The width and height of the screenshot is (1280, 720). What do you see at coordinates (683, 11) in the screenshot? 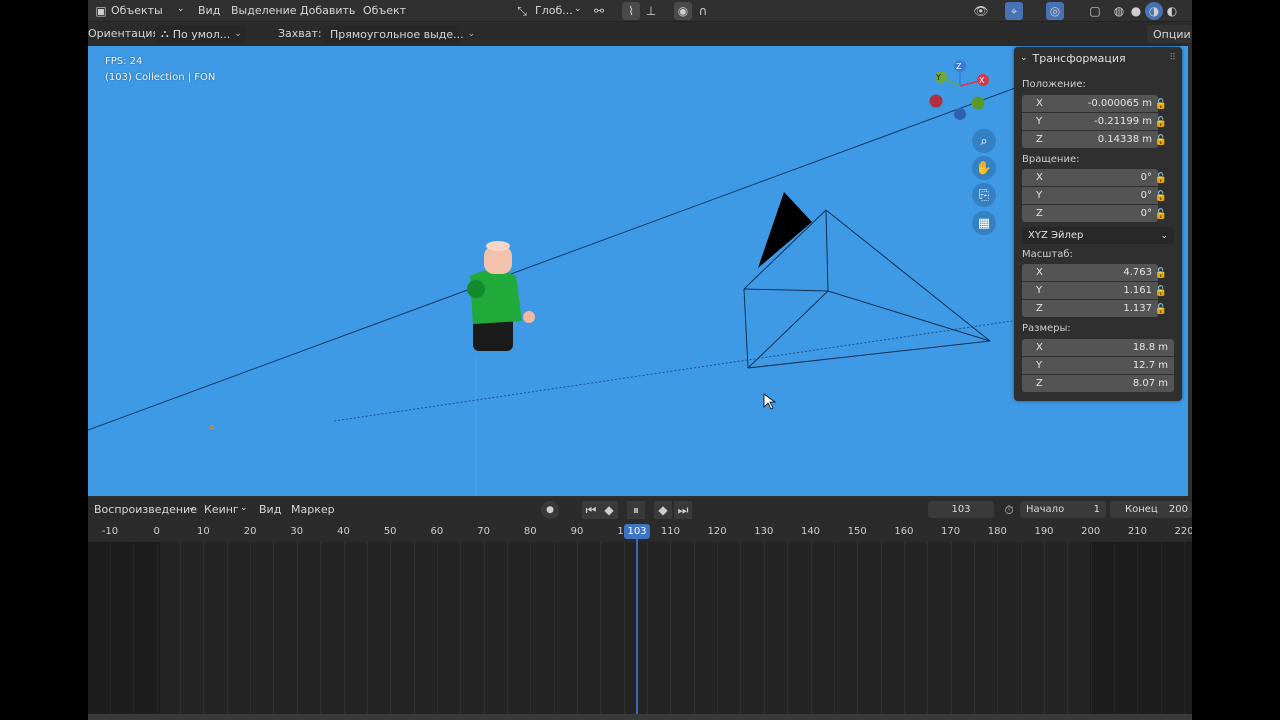
I see `proportional-edit-icon: ◉` at bounding box center [683, 11].